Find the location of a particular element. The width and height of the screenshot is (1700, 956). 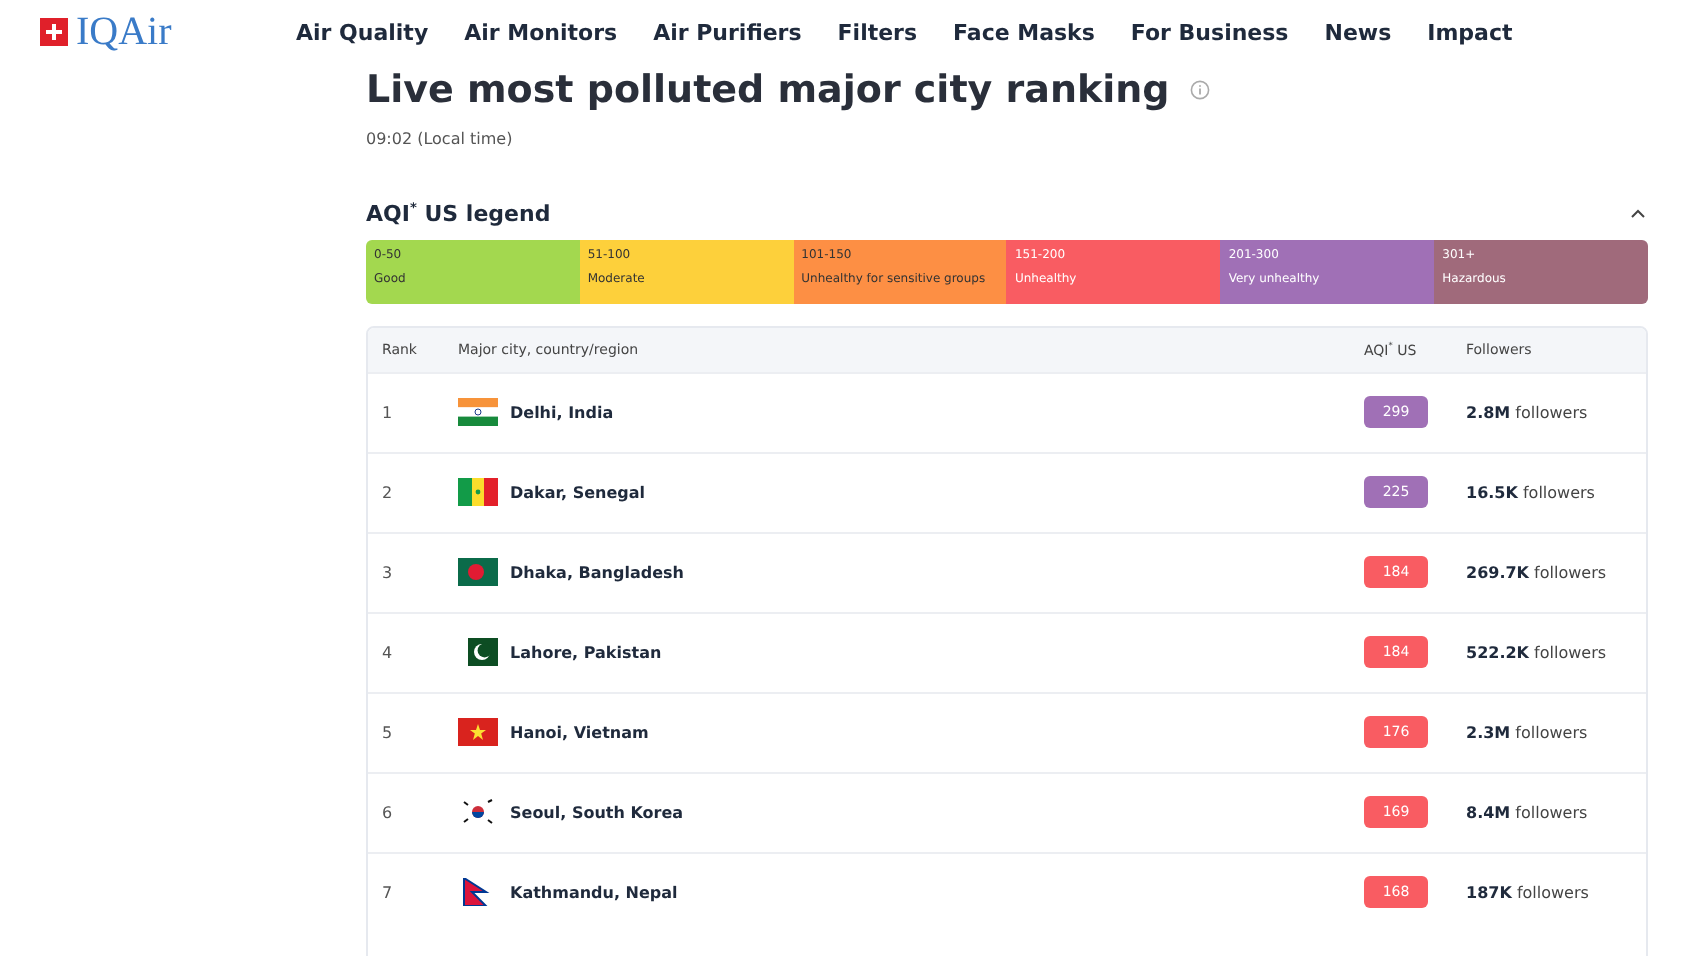

city-name: Hanoi, Vietnam is located at coordinates (579, 732).